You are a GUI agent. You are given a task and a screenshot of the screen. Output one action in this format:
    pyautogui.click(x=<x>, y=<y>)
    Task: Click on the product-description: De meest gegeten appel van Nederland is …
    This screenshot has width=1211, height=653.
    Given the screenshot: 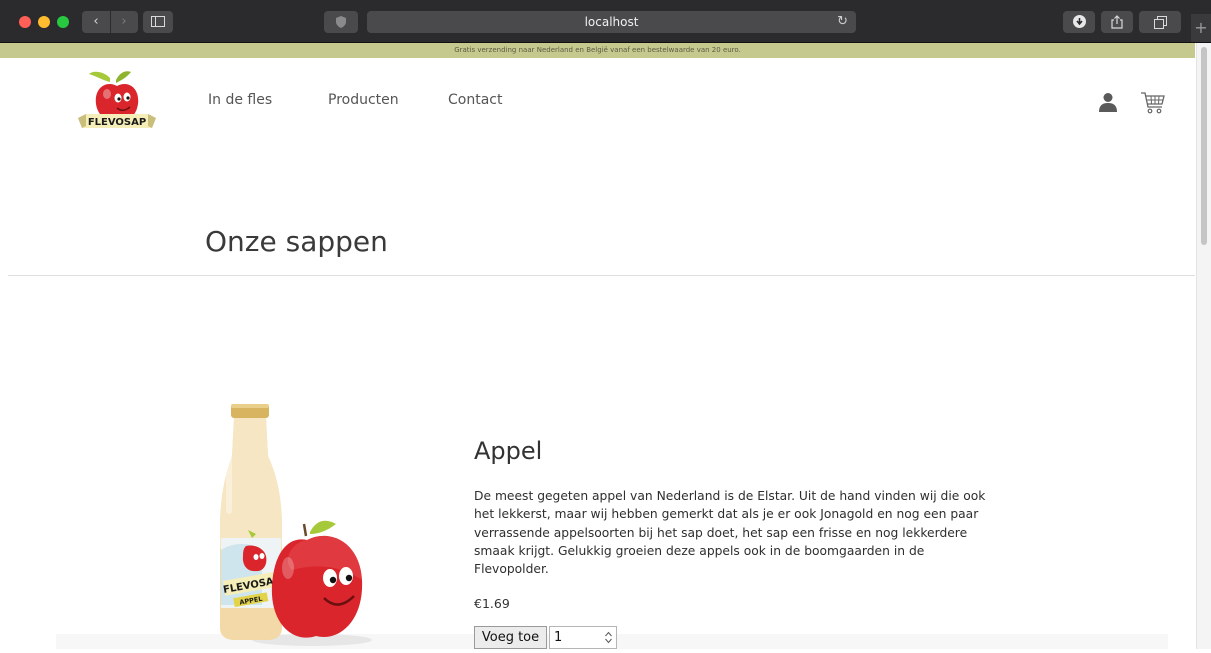 What is the action you would take?
    pyautogui.click(x=730, y=533)
    